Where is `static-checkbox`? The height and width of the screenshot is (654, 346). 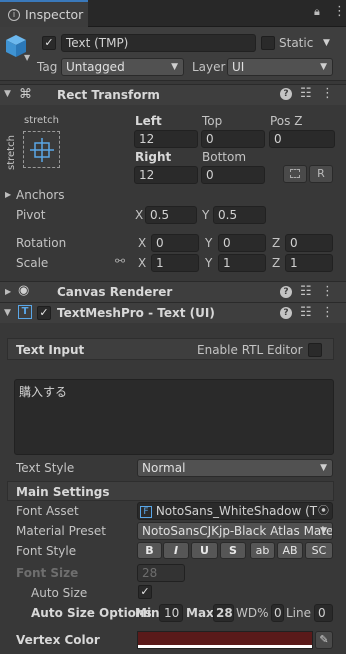 static-checkbox is located at coordinates (268, 43).